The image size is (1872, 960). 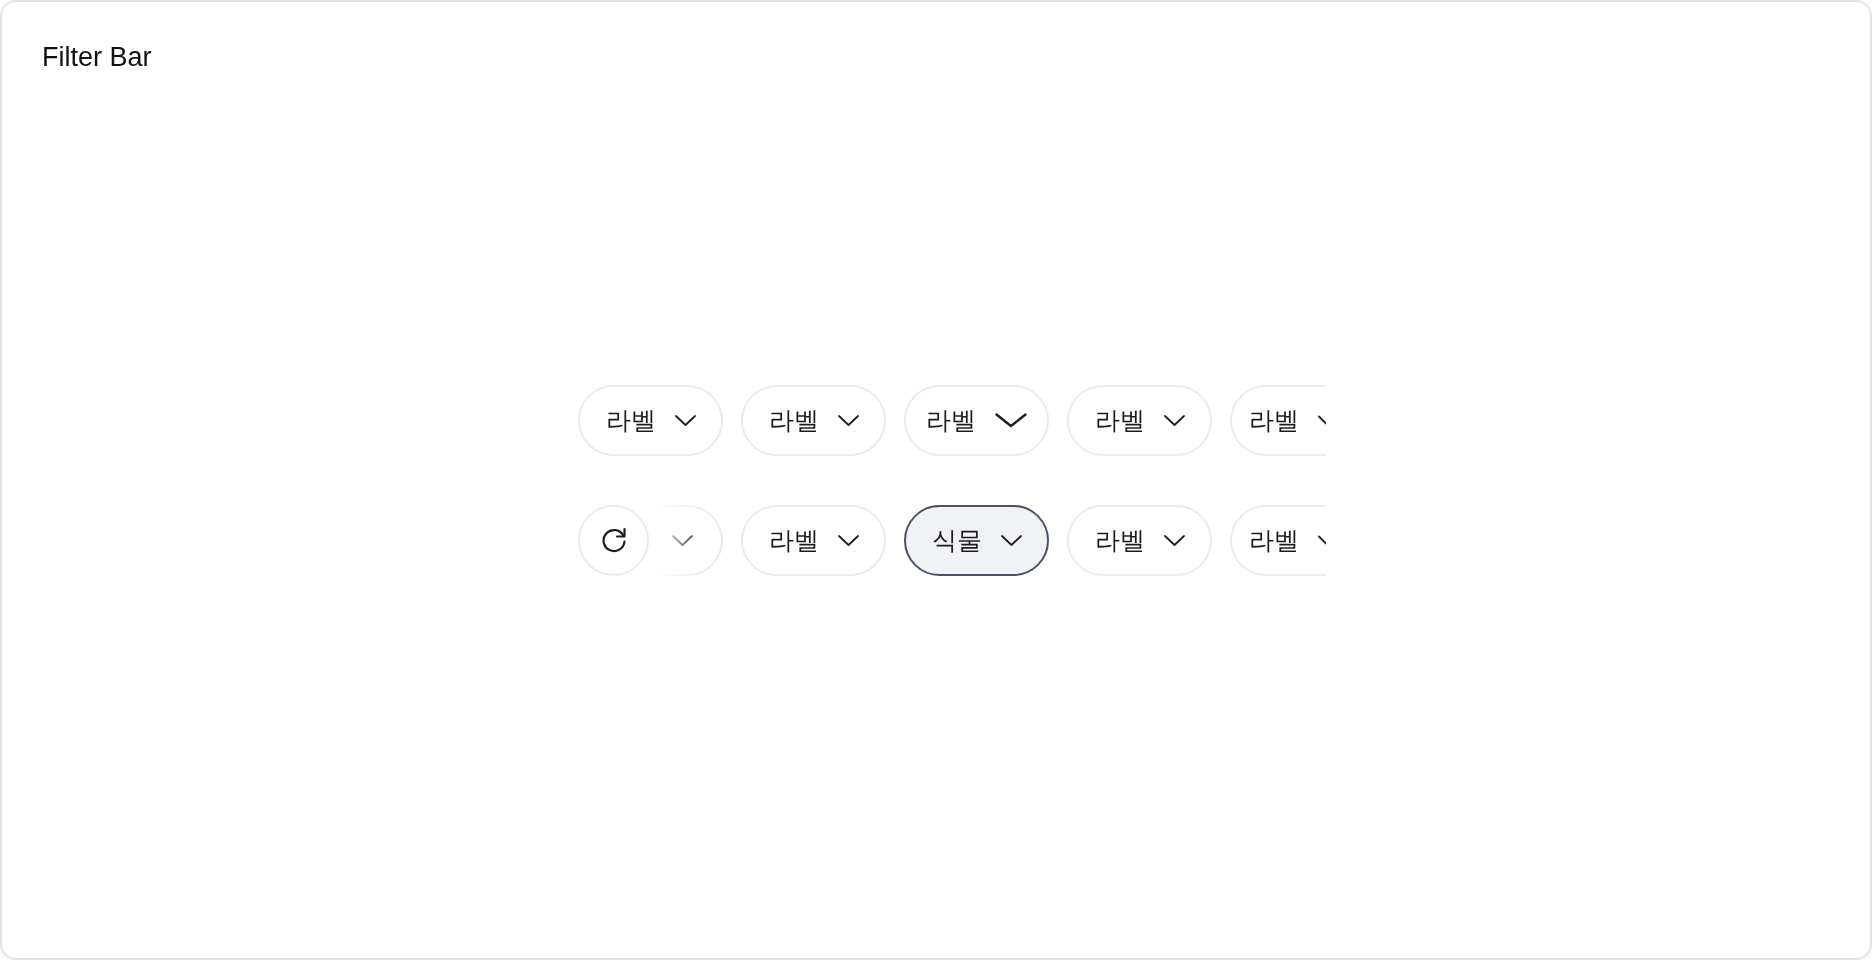 What do you see at coordinates (97, 57) in the screenshot?
I see `page-title: Filter Bar` at bounding box center [97, 57].